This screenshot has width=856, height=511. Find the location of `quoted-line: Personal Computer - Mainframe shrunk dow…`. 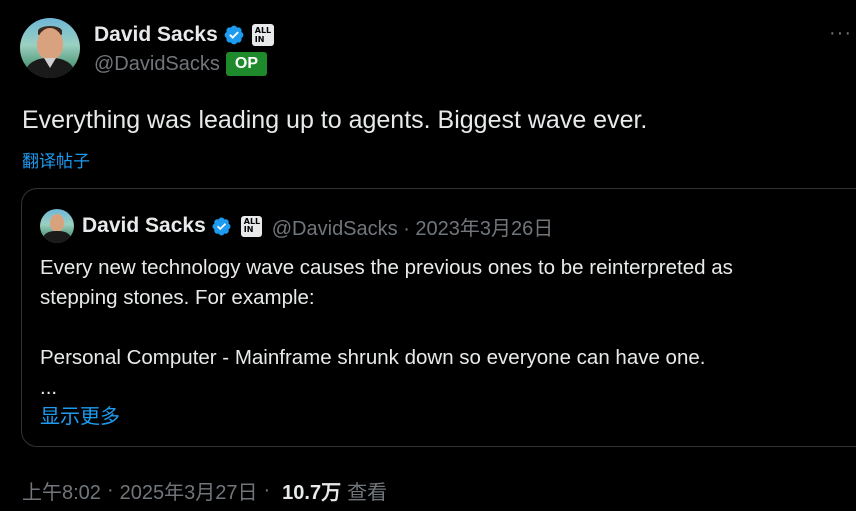

quoted-line: Personal Computer - Mainframe shrunk dow… is located at coordinates (373, 357).